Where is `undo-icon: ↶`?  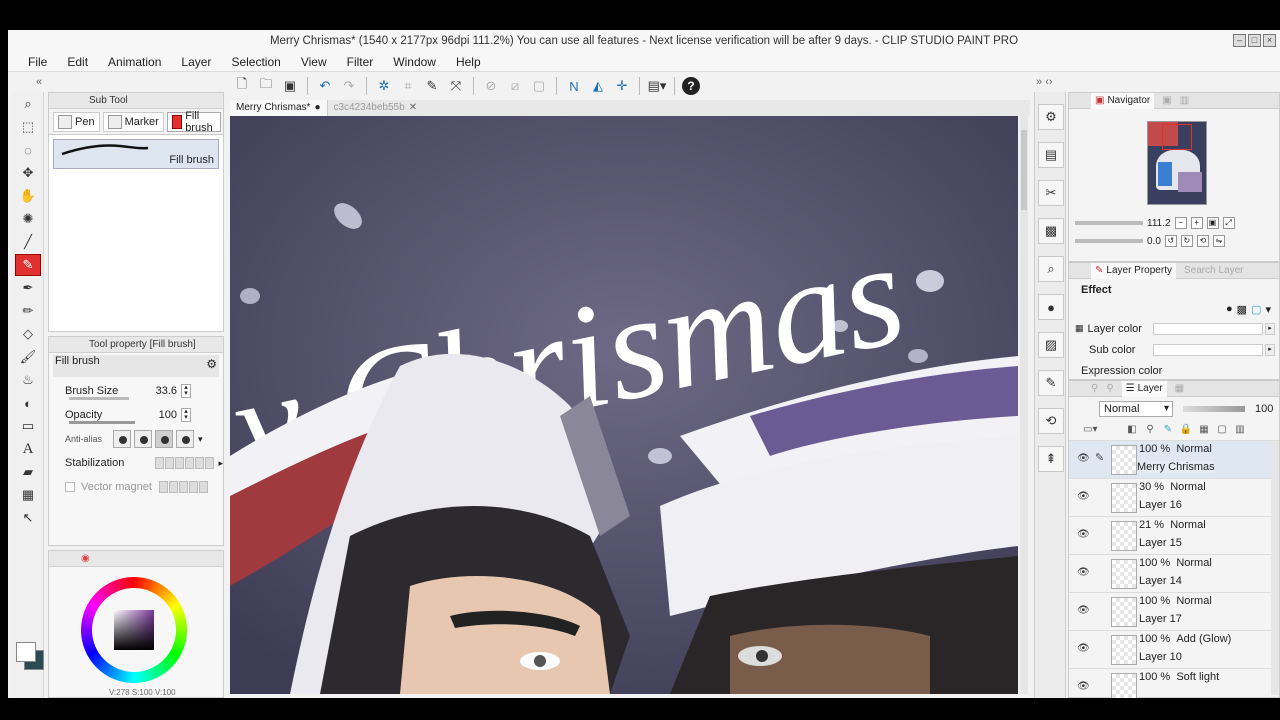
undo-icon: ↶ is located at coordinates (325, 86).